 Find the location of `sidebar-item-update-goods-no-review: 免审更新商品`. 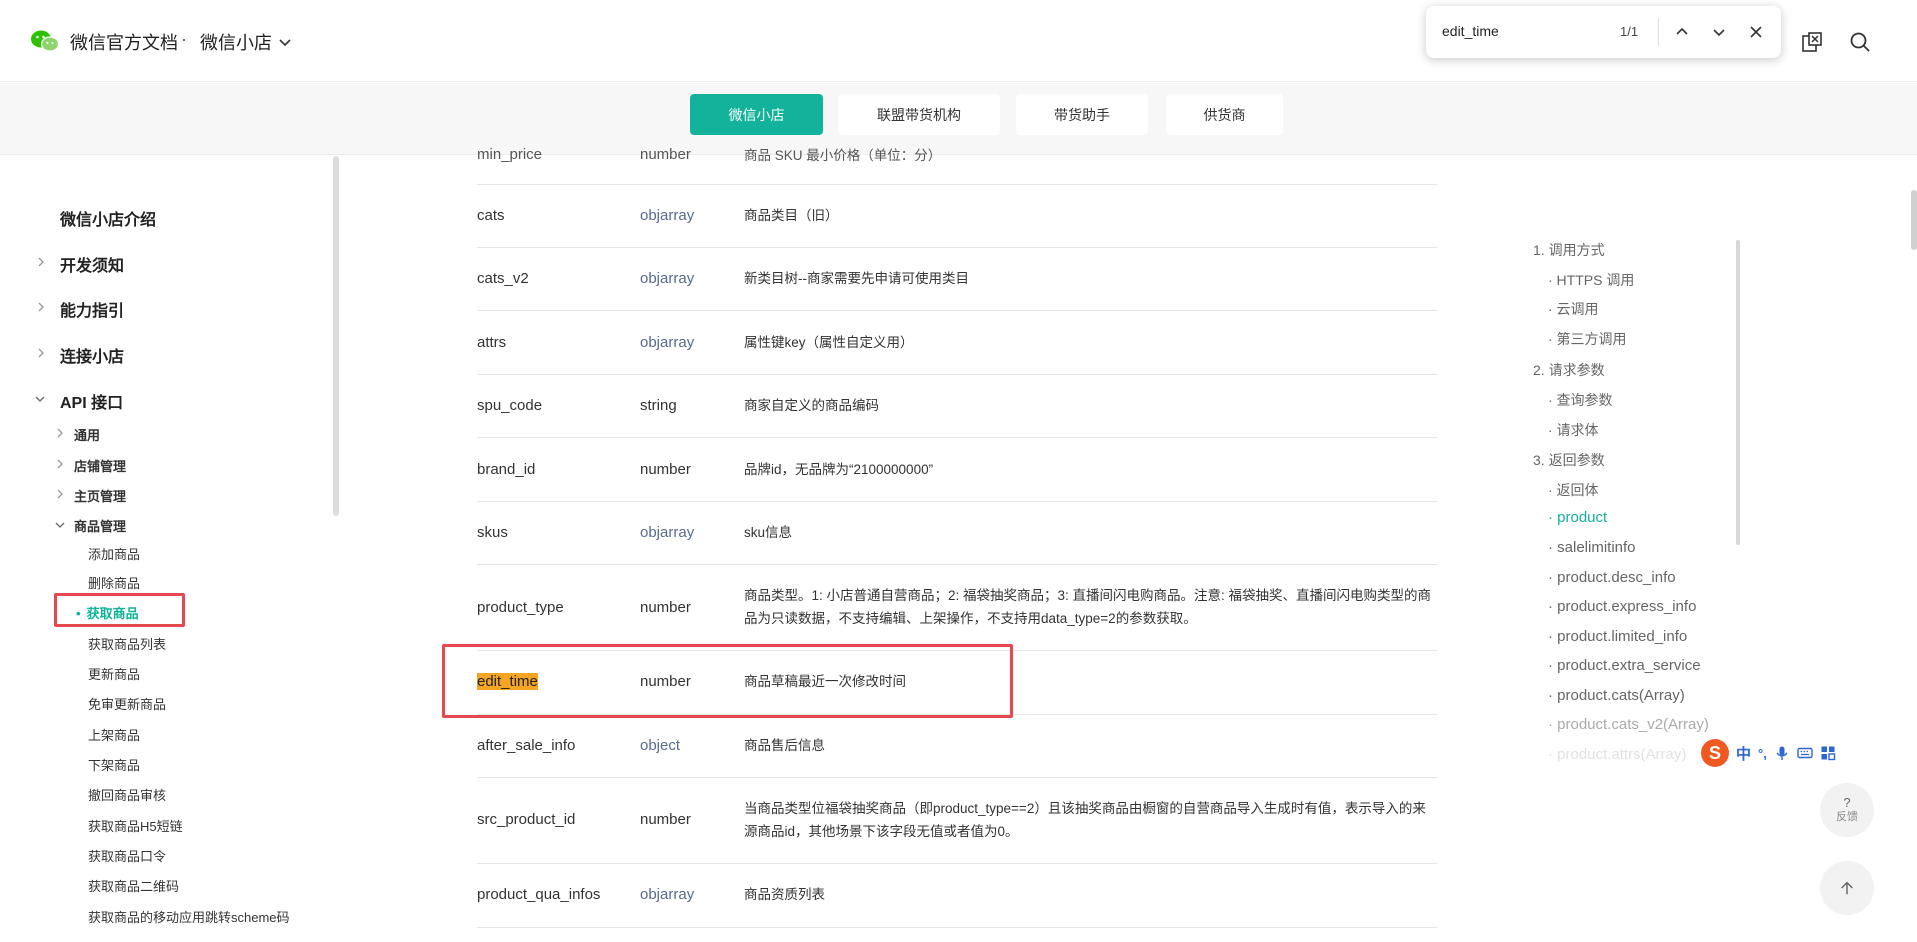

sidebar-item-update-goods-no-review: 免审更新商品 is located at coordinates (253, 703).